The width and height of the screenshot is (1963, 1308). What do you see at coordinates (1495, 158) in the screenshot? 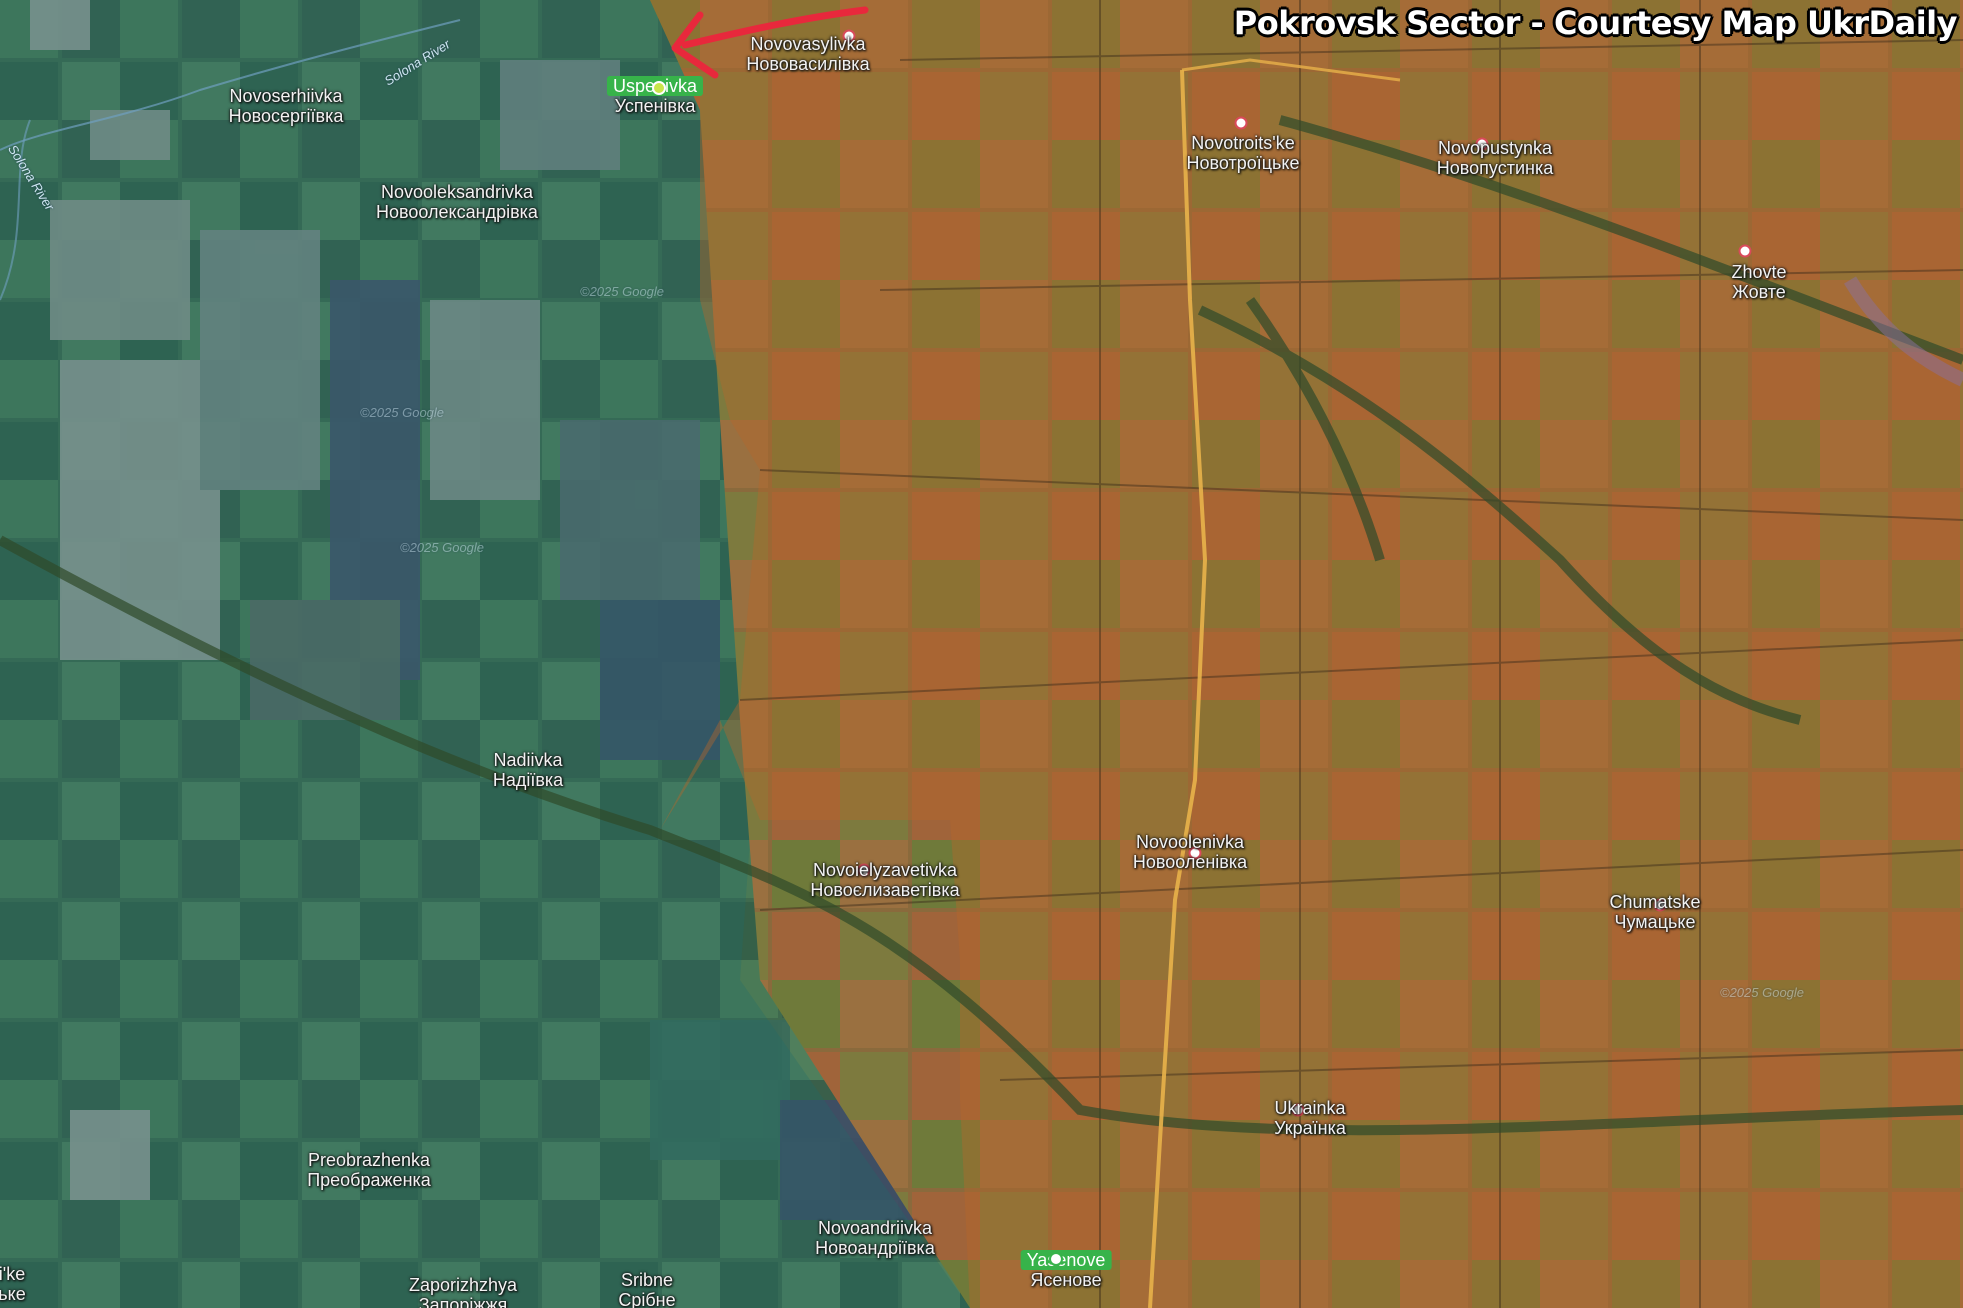
I see `place-label: Novopustynka Новопустинка` at bounding box center [1495, 158].